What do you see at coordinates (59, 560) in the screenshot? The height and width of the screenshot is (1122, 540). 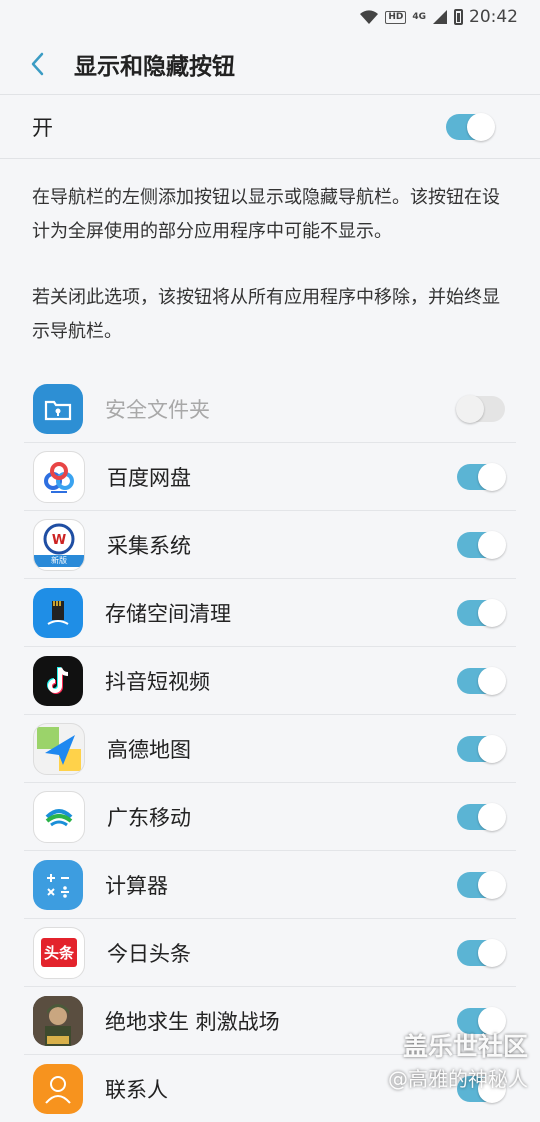 I see `app-icon-badge: 新版` at bounding box center [59, 560].